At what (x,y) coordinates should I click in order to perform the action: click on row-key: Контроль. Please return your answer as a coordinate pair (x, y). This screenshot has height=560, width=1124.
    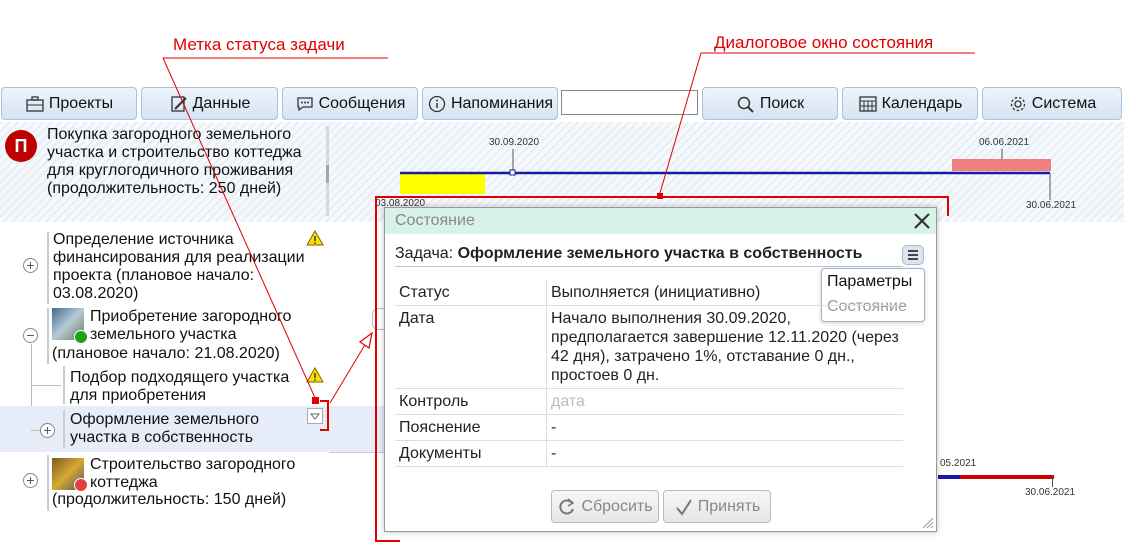
    Looking at the image, I should click on (471, 401).